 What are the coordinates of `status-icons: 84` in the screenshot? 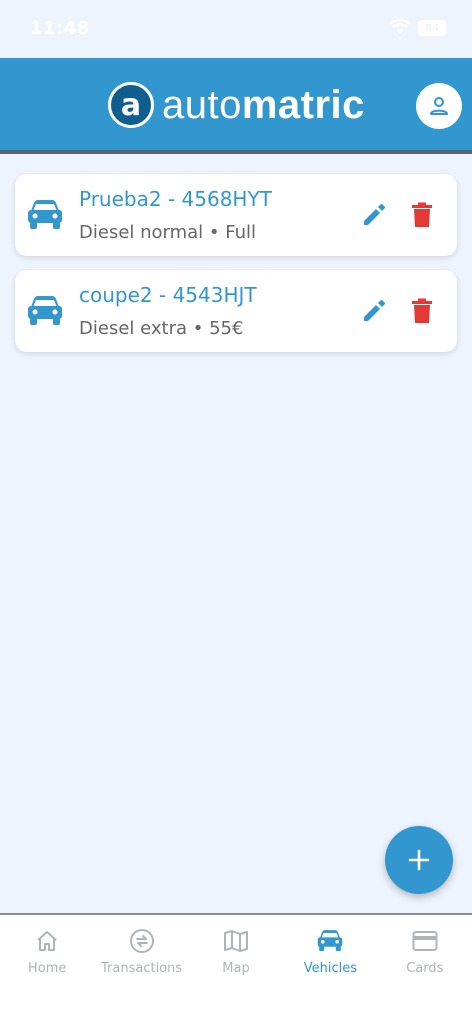 It's located at (418, 28).